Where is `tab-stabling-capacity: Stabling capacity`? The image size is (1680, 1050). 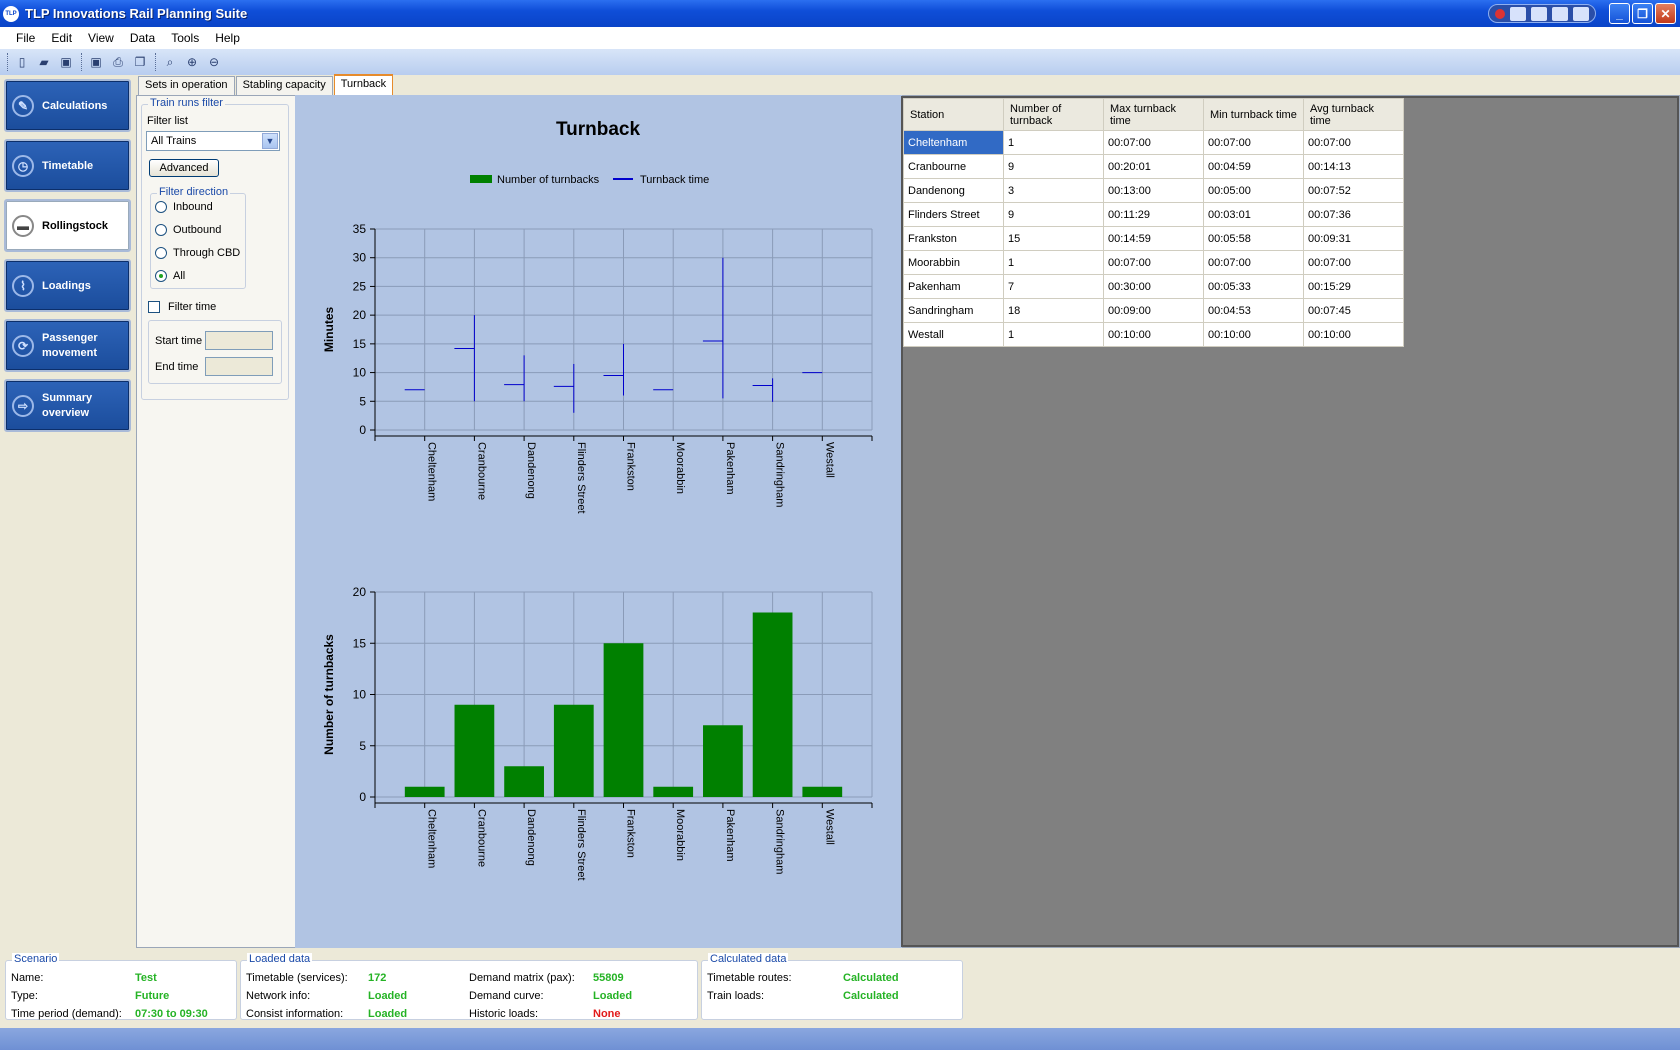 tab-stabling-capacity: Stabling capacity is located at coordinates (284, 85).